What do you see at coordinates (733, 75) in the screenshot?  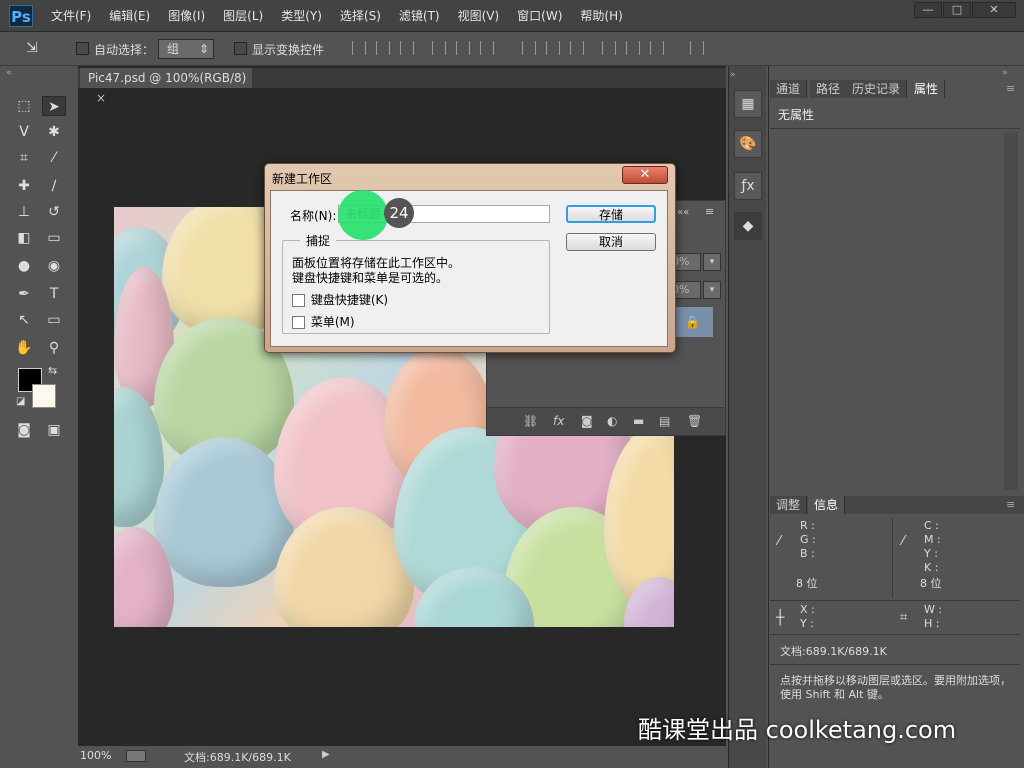 I see `strip-collapse-icon: »` at bounding box center [733, 75].